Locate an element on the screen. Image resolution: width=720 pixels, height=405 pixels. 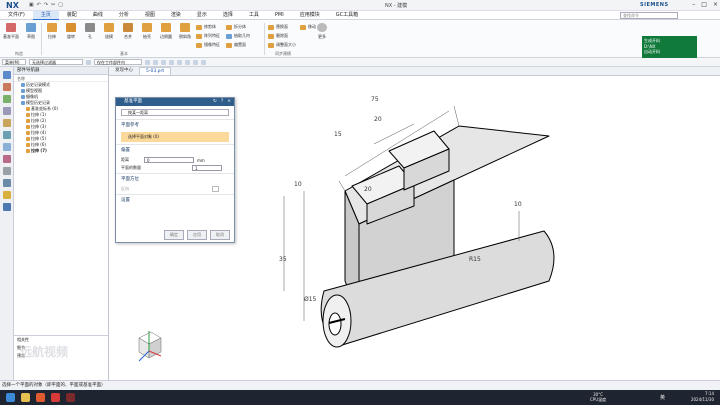
column-header: 名称 is located at coordinates (61, 78).